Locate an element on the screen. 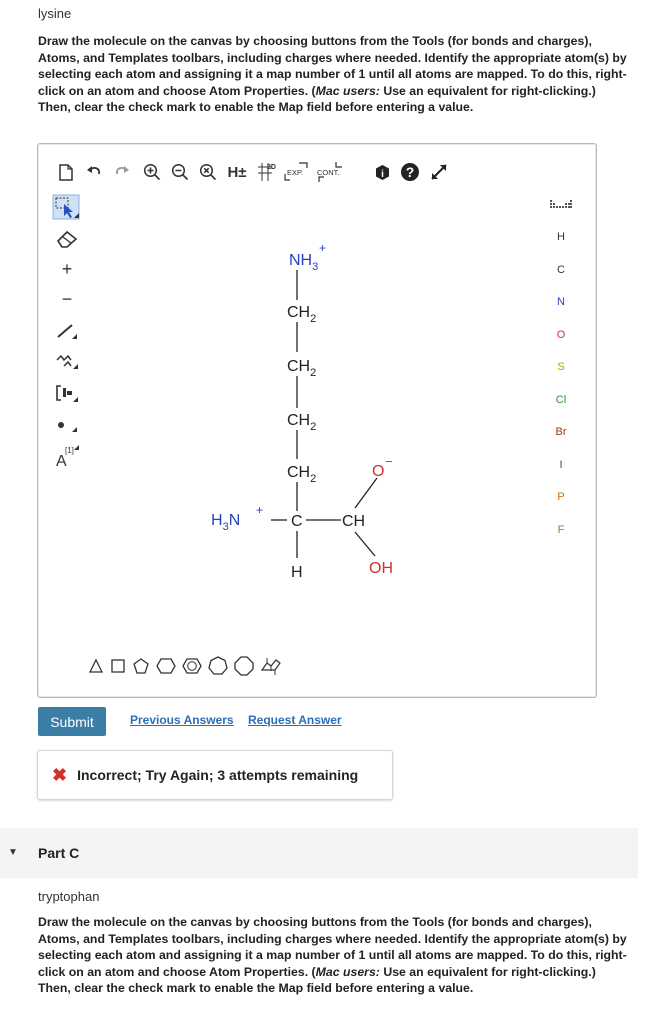 The width and height of the screenshot is (670, 1024). cyclohexane-template is located at coordinates (166, 666).